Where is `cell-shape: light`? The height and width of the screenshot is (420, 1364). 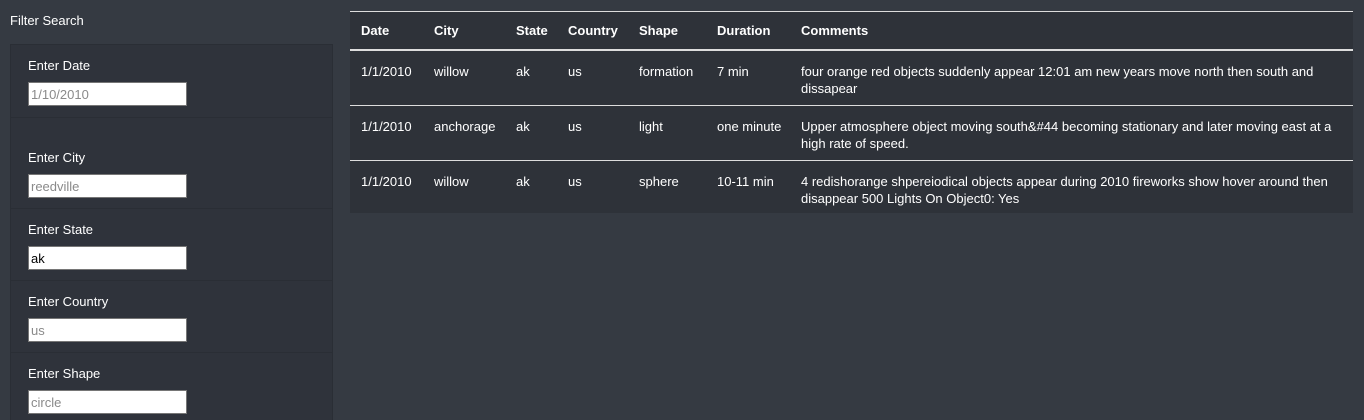 cell-shape: light is located at coordinates (667, 133).